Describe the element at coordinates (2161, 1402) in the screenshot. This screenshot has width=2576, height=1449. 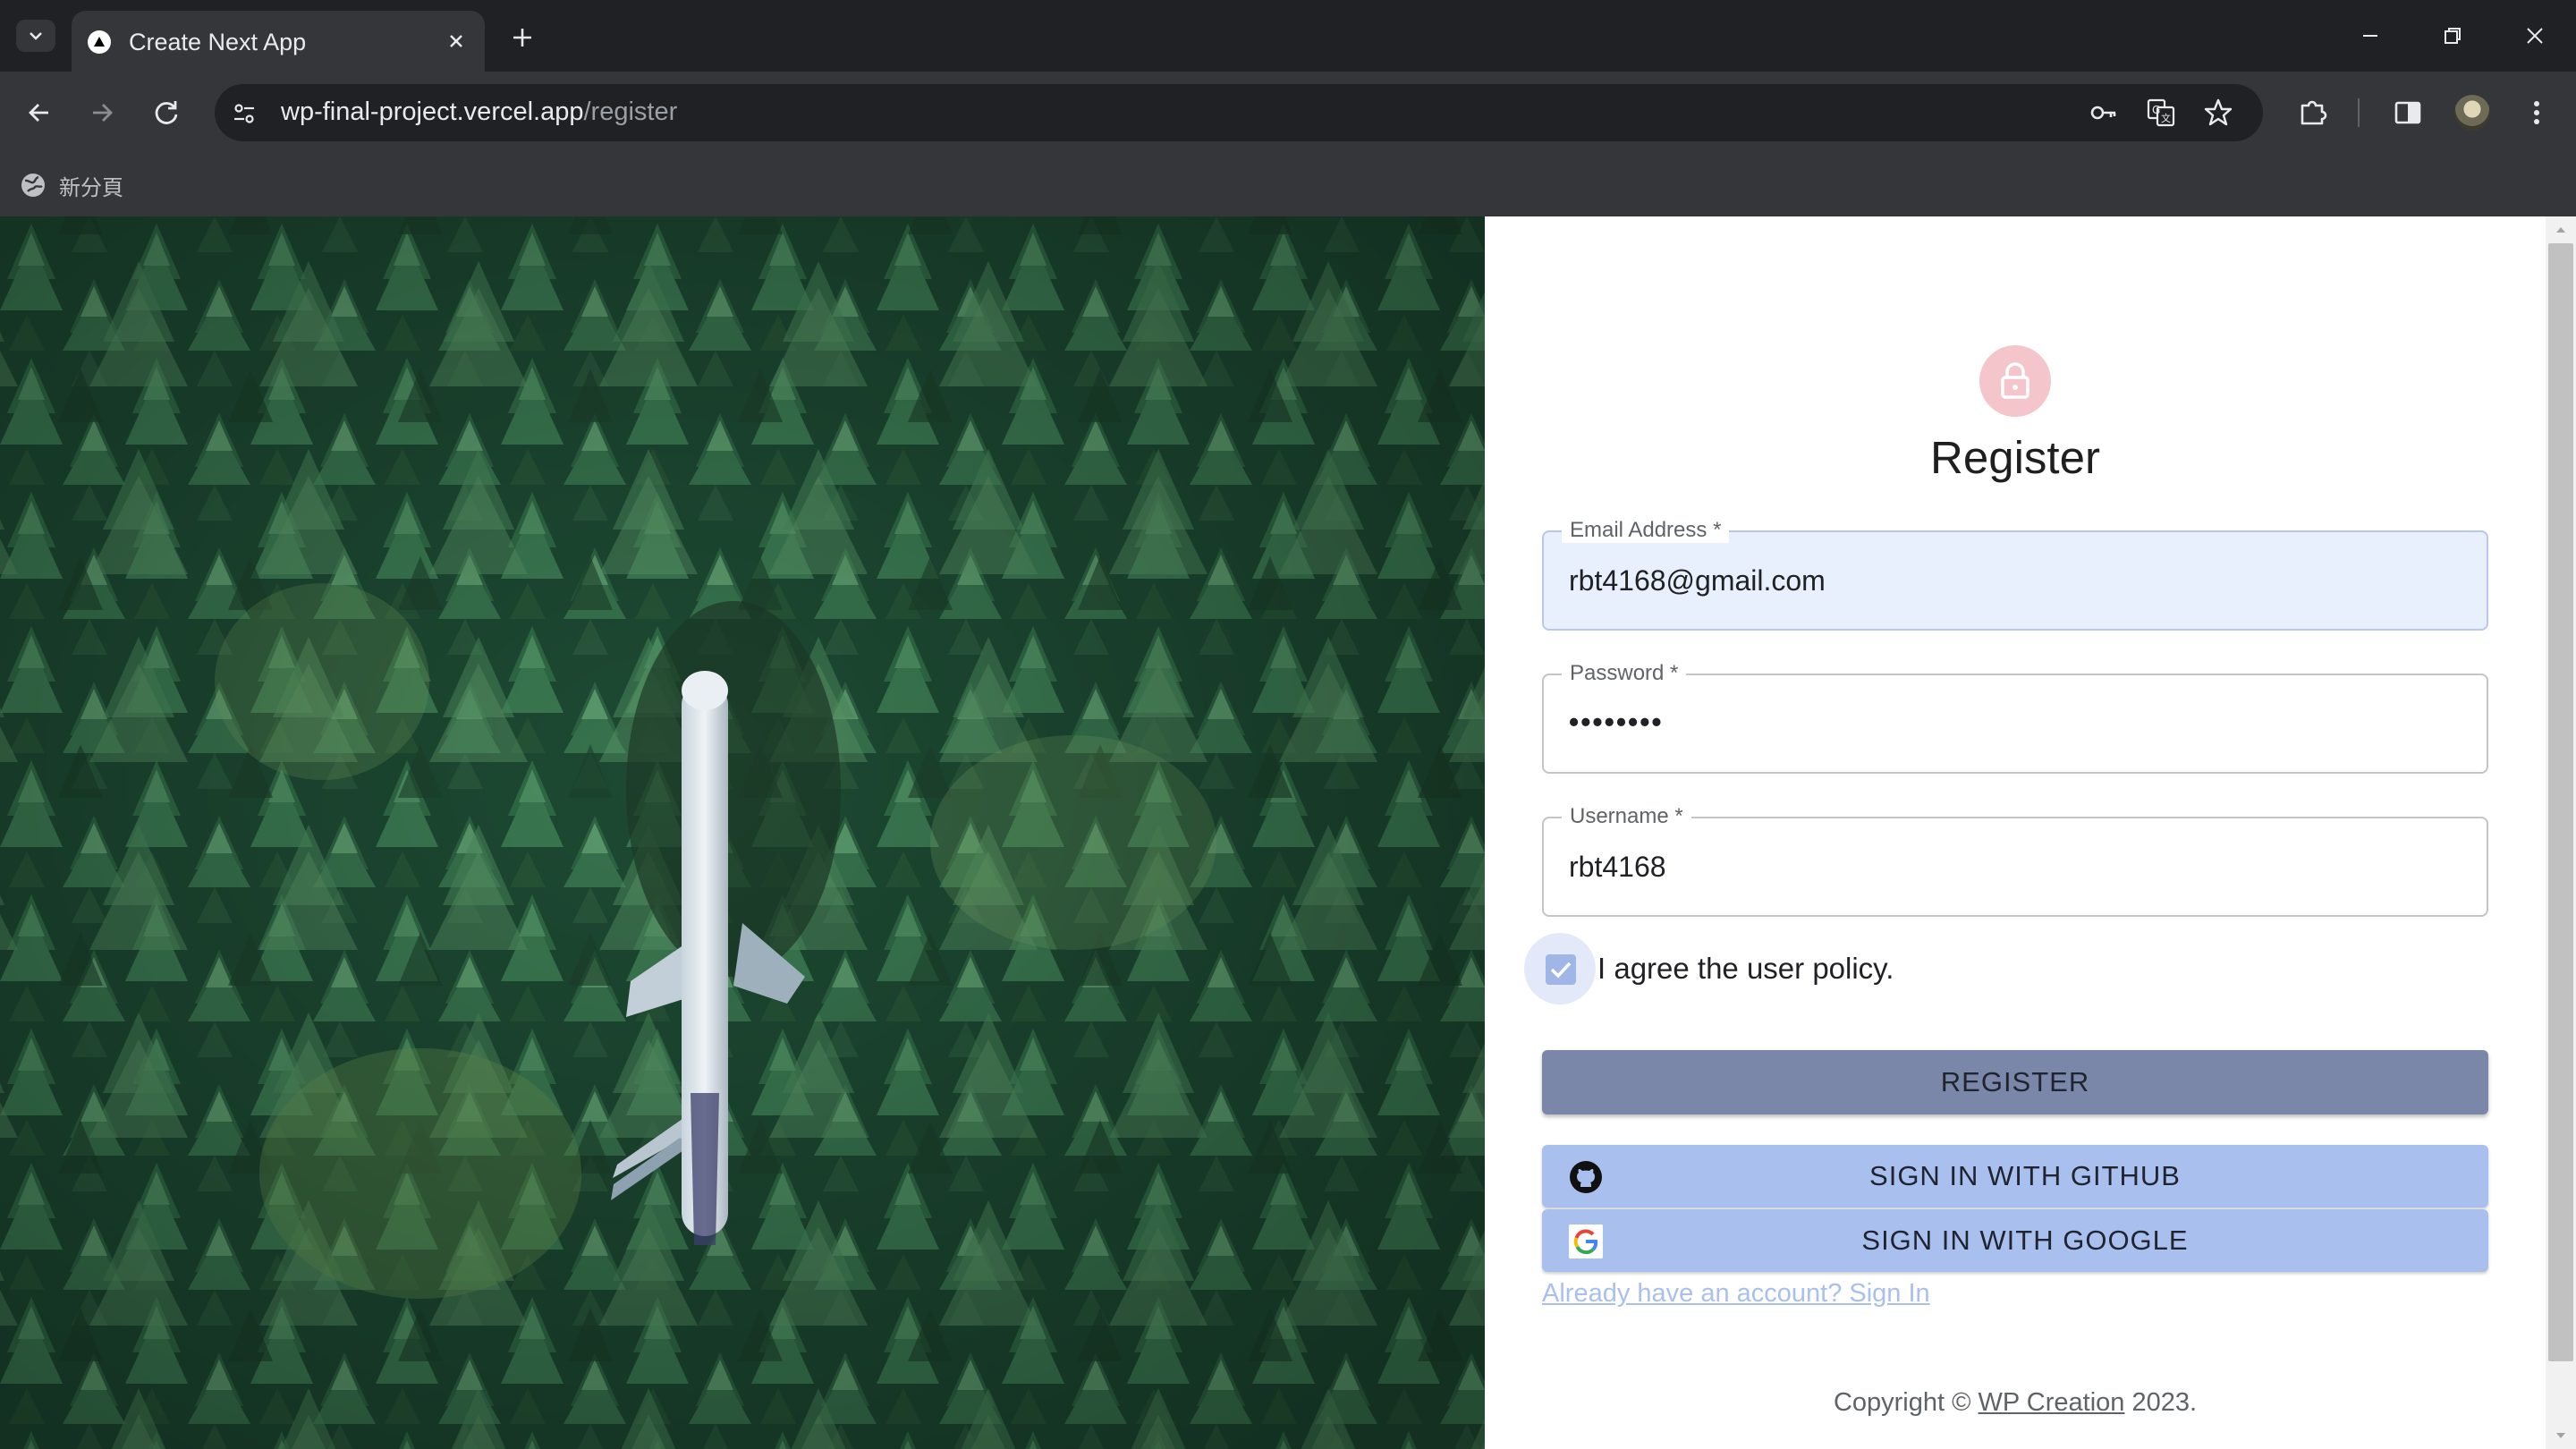
I see `copyright-suffix: 2023.` at that location.